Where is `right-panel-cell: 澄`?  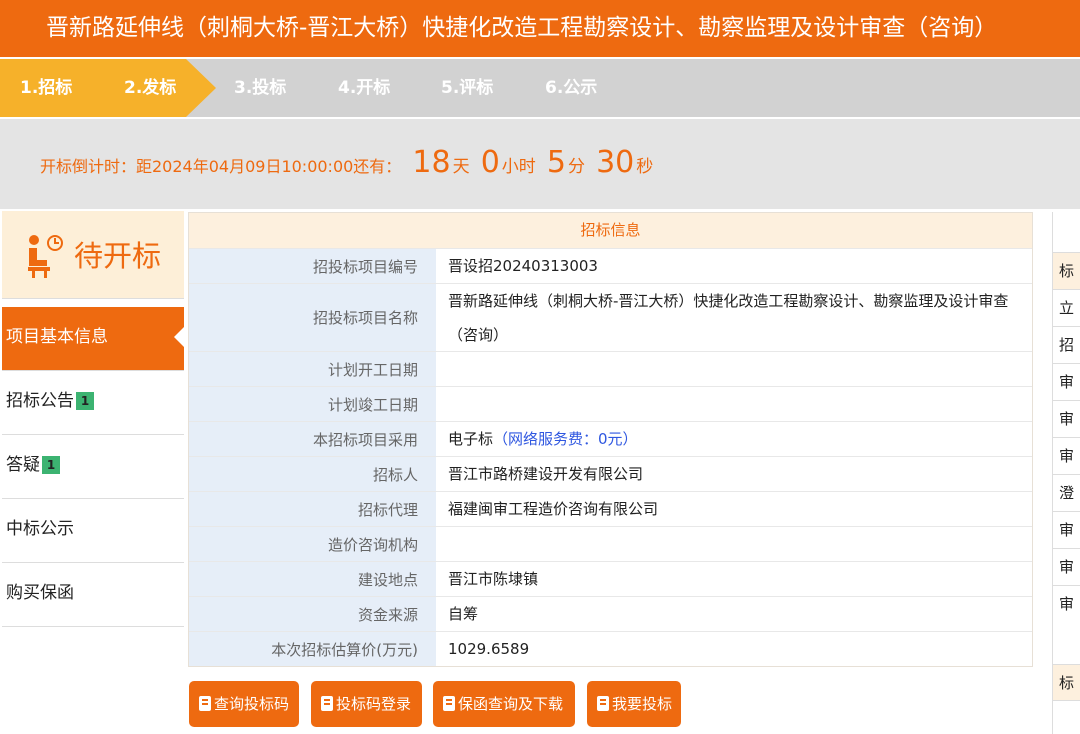
right-panel-cell: 澄 is located at coordinates (1066, 492).